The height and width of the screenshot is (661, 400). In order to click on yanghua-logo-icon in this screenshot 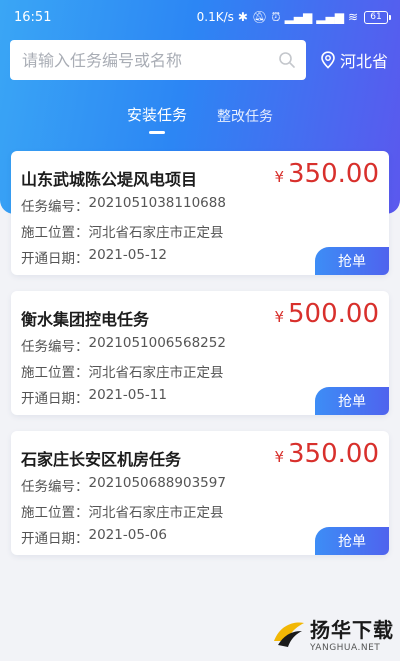, I will do `click(289, 634)`.